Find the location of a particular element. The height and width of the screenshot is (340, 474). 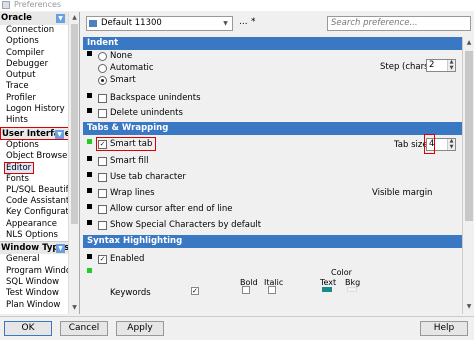

title-bar: Preferences is located at coordinates (237, 5).